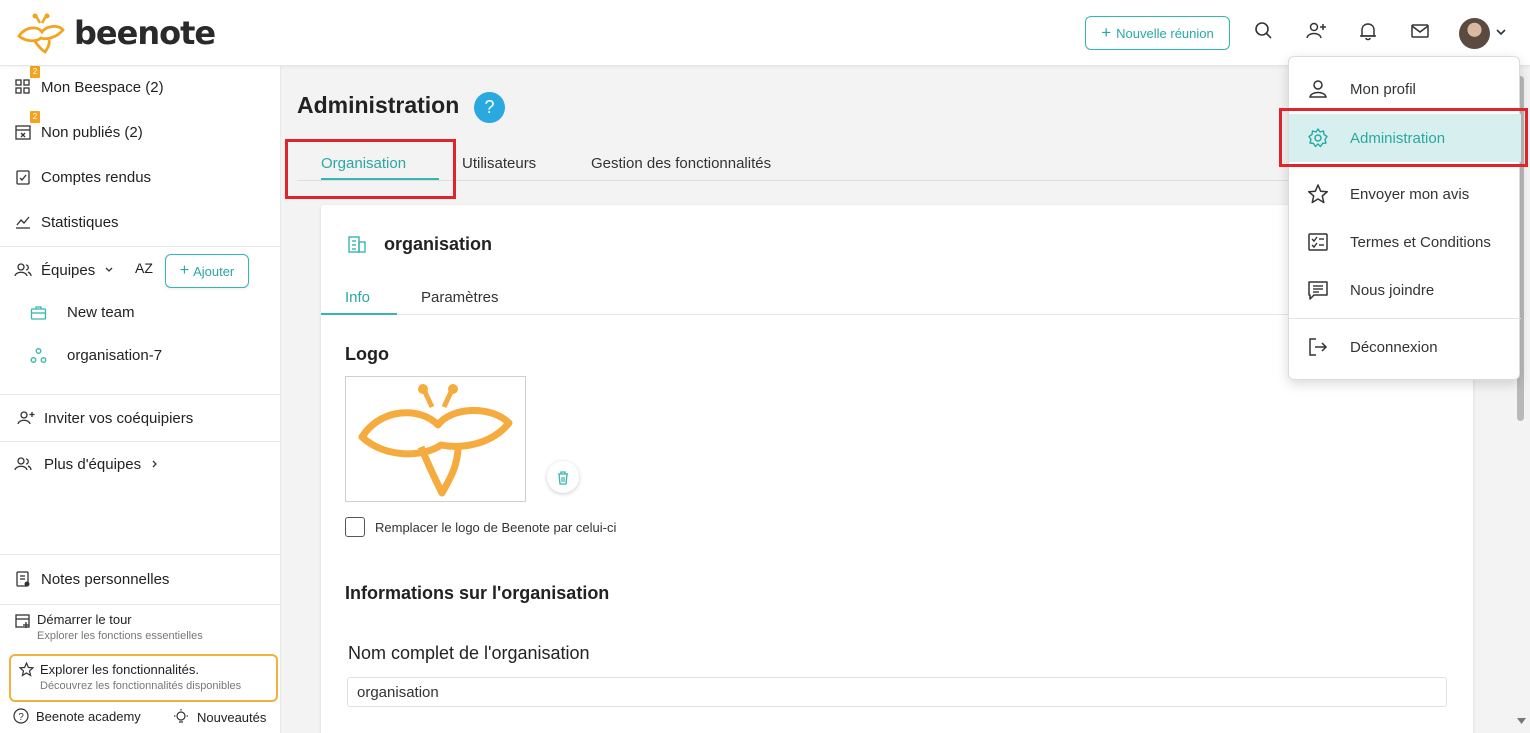  Describe the element at coordinates (214, 271) in the screenshot. I see `add-label: Ajouter` at that location.